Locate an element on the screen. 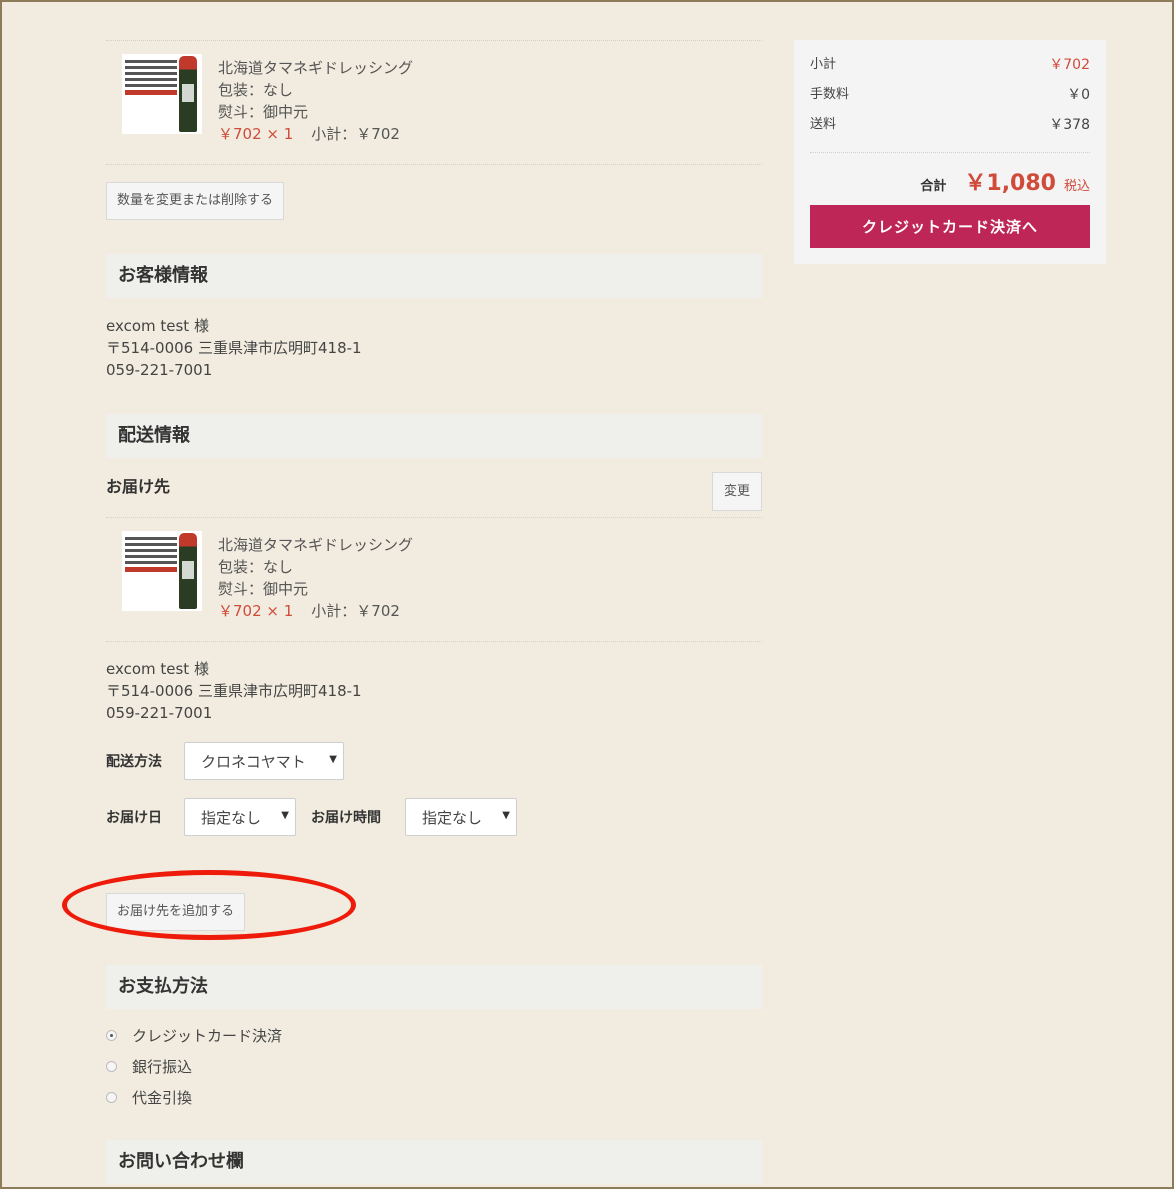 This screenshot has width=1174, height=1189. shipping-method-label: 配送方法 is located at coordinates (134, 762).